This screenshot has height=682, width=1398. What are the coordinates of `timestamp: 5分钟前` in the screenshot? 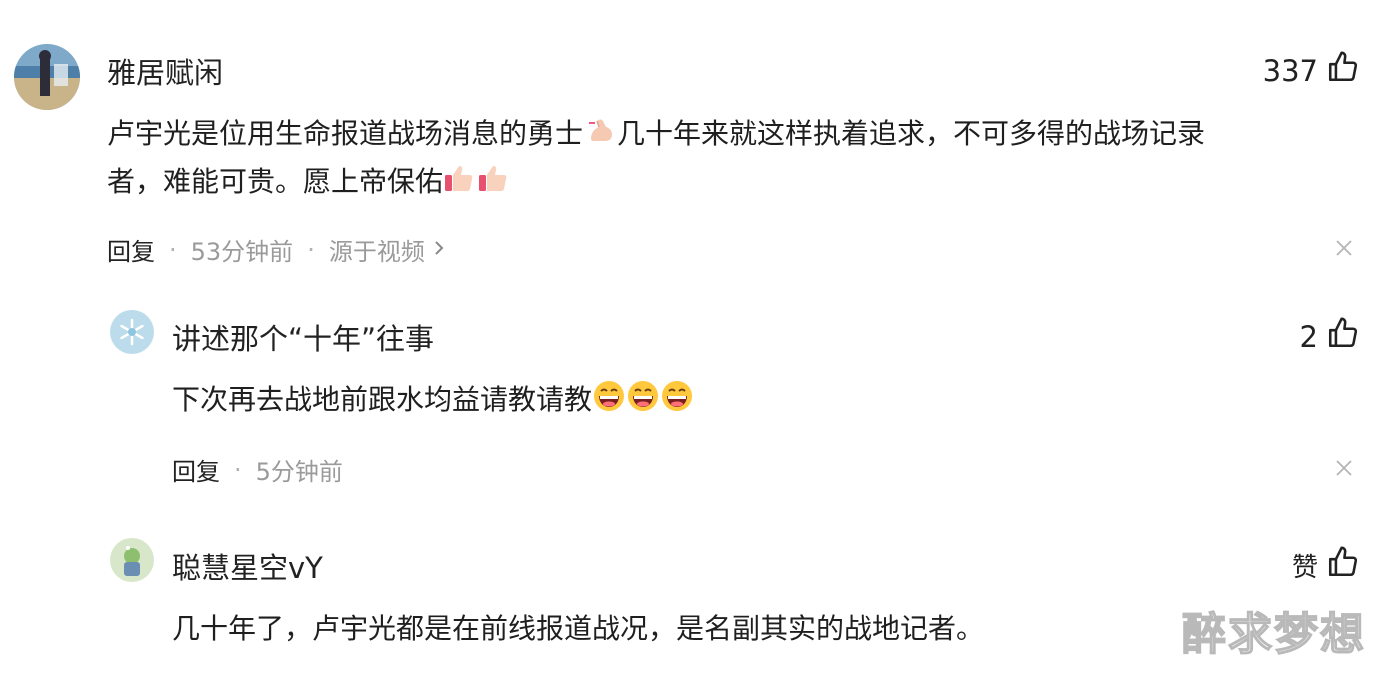 It's located at (299, 472).